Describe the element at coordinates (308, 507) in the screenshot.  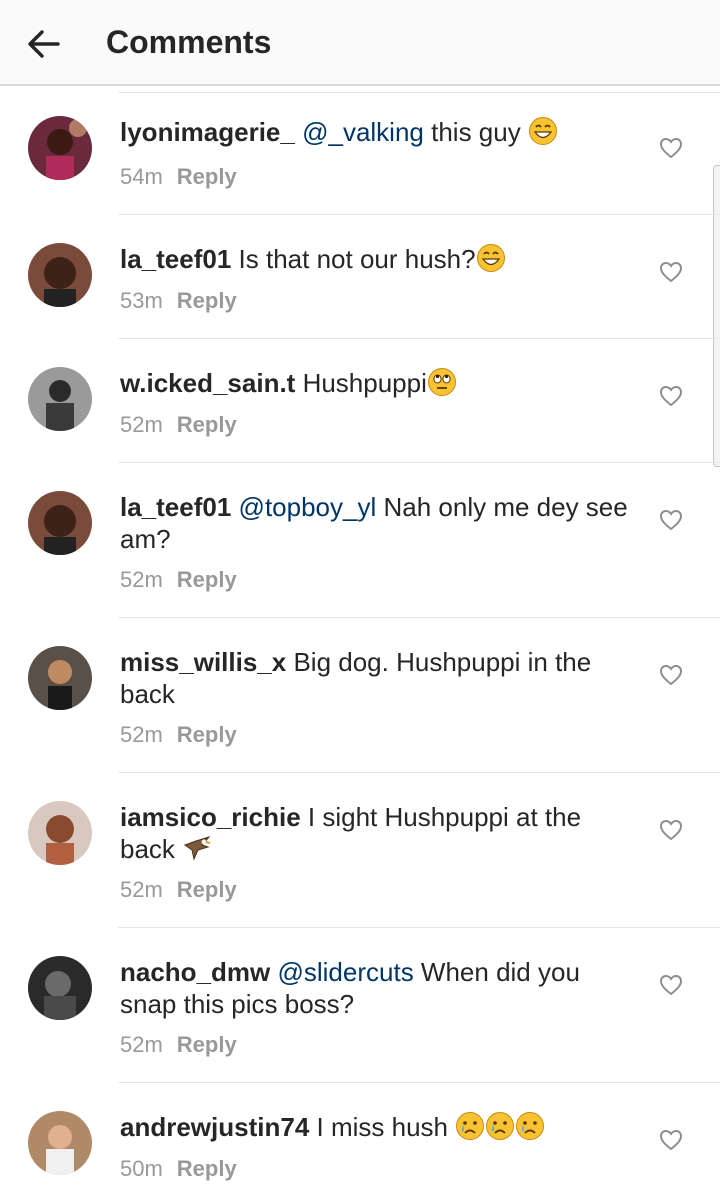
I see `mention-link: @topboy_yl` at that location.